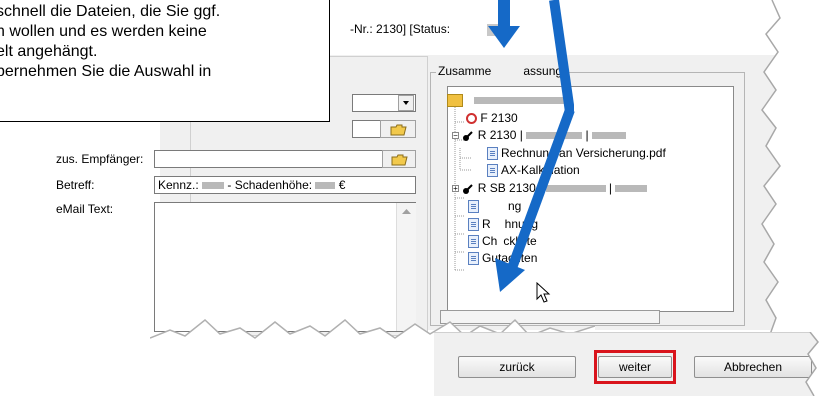  Describe the element at coordinates (561, 56) in the screenshot. I see `arrow-top-segment` at that location.